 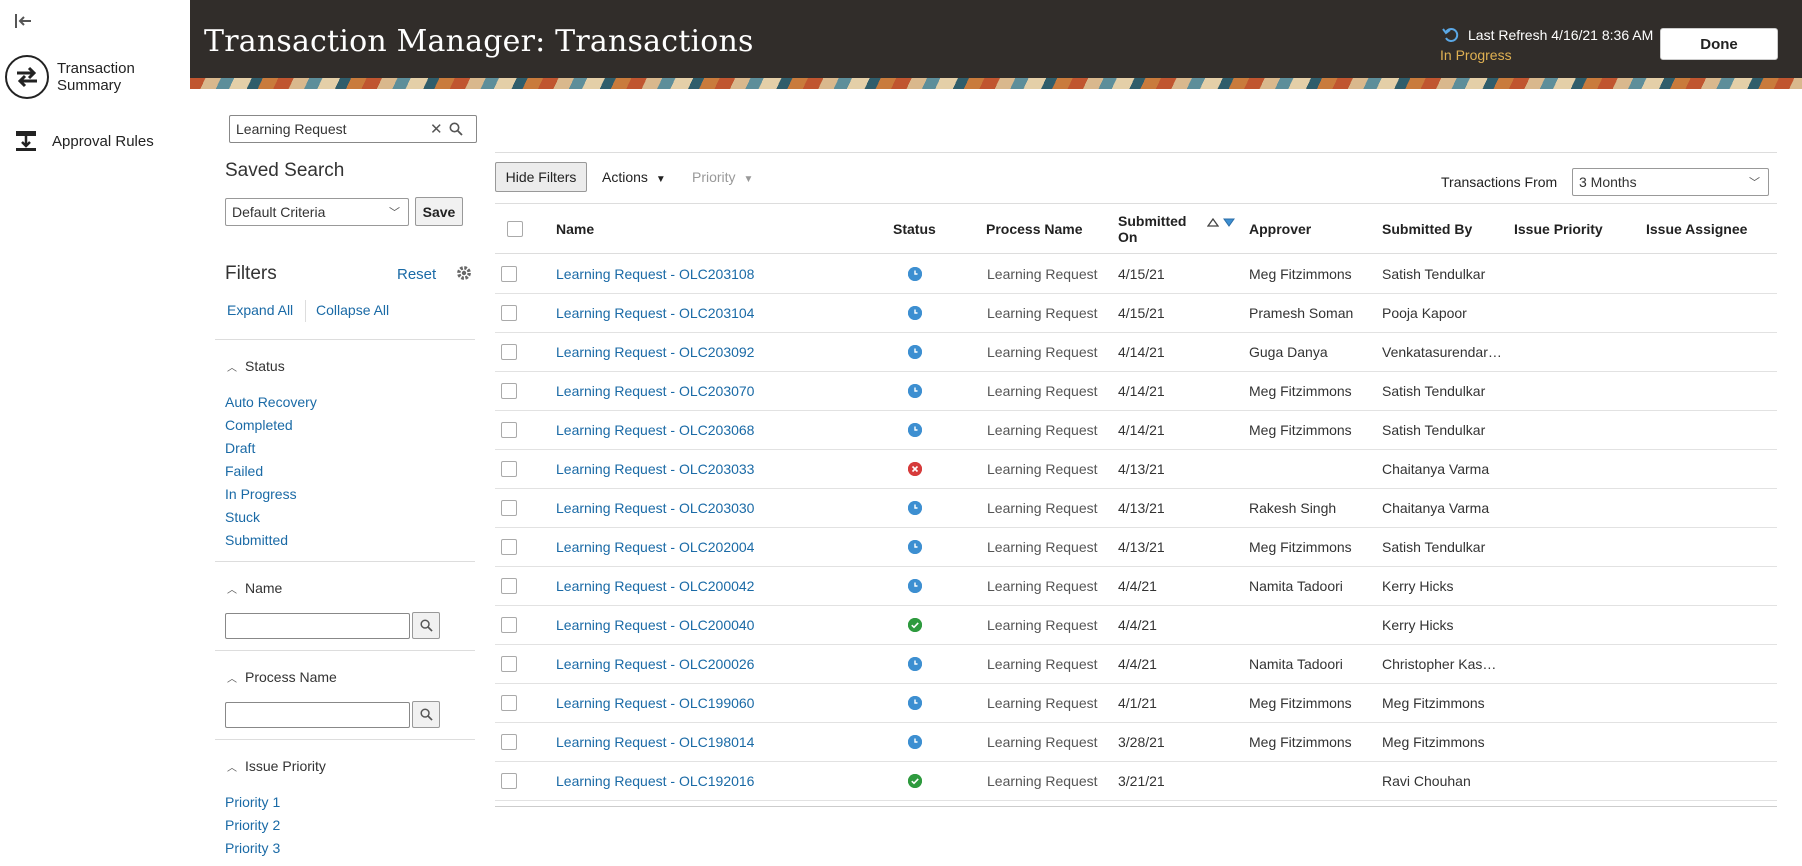 What do you see at coordinates (426, 625) in the screenshot?
I see `name-filter-search-button` at bounding box center [426, 625].